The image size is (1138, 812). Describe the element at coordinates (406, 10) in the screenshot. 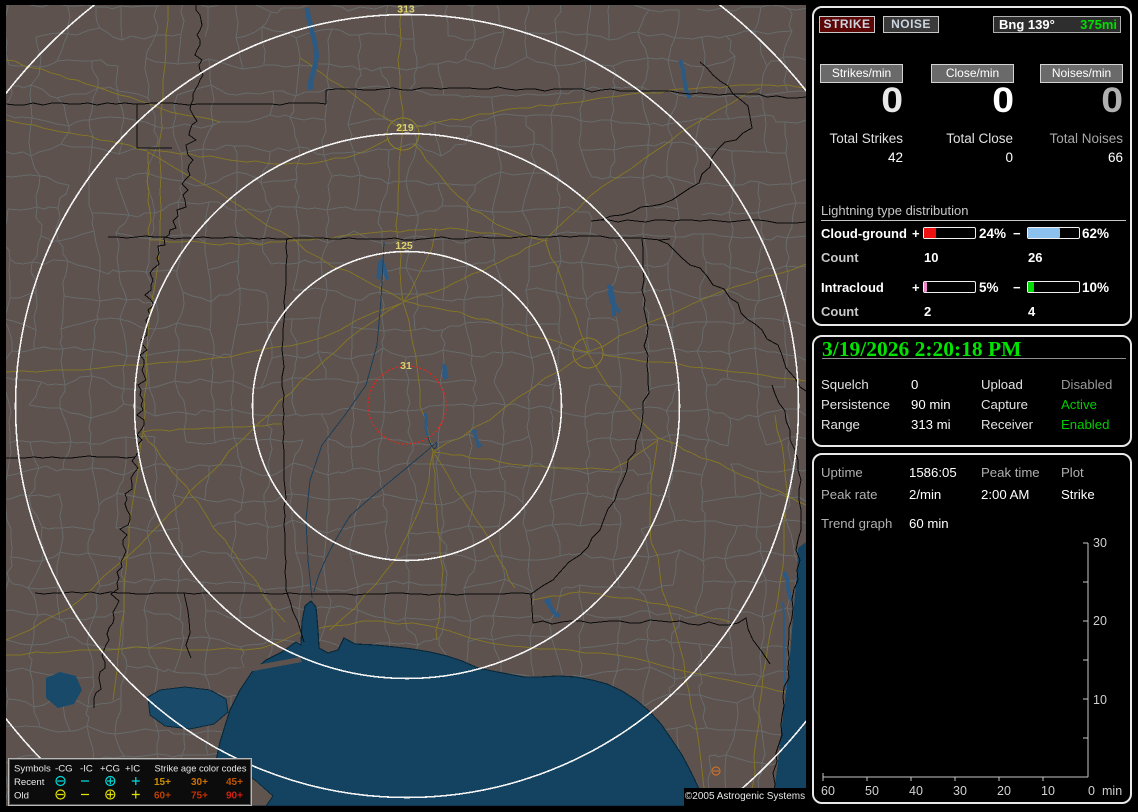

I see `svg-text: 313` at that location.